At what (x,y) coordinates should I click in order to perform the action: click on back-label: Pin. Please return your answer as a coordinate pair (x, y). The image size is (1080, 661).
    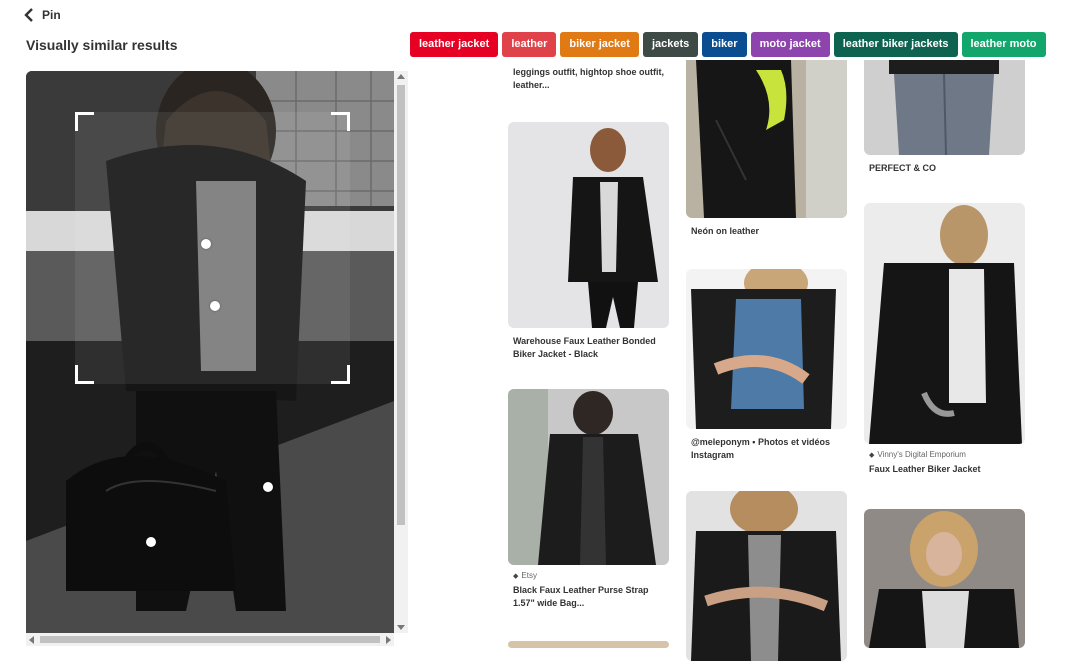
    Looking at the image, I should click on (51, 15).